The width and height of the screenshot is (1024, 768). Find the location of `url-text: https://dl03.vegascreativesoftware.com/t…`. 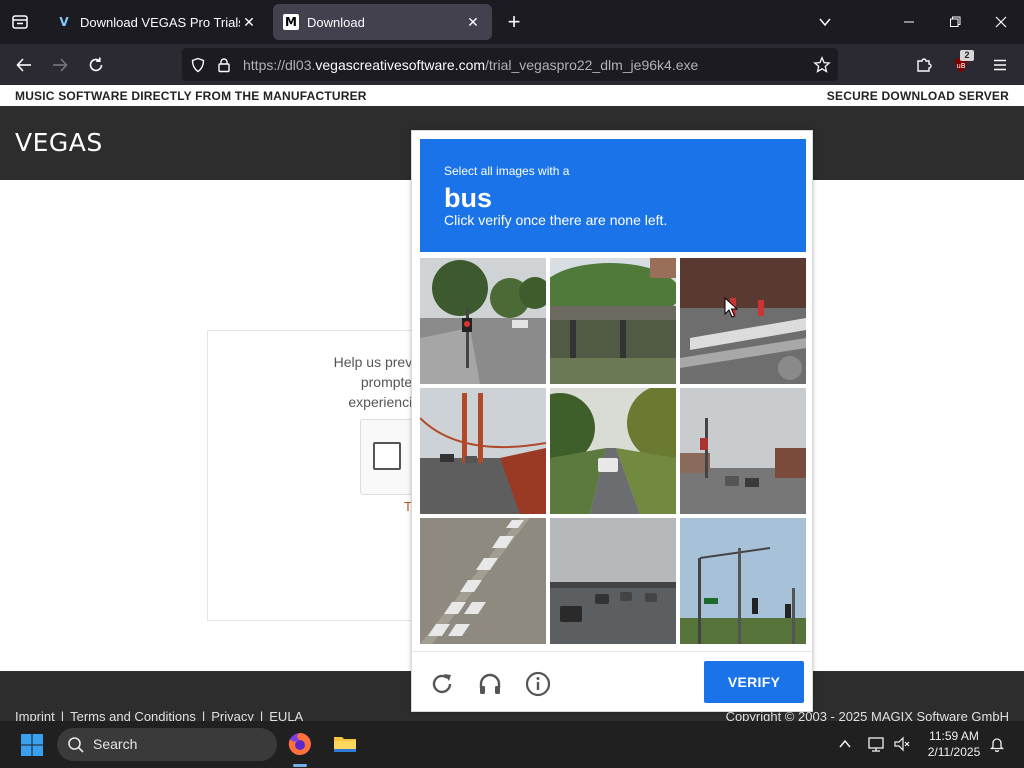

url-text: https://dl03.vegascreativesoftware.com/t… is located at coordinates (470, 65).